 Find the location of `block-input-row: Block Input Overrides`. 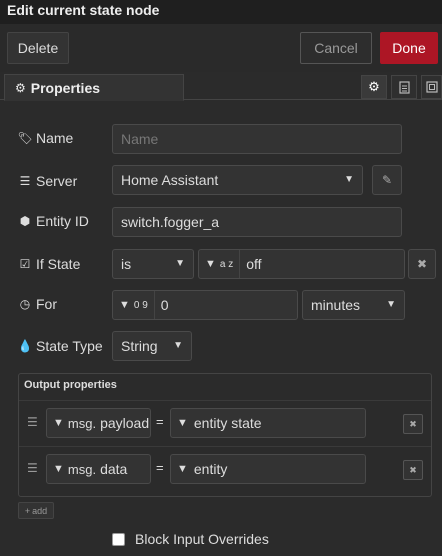

block-input-row: Block Input Overrides is located at coordinates (190, 539).